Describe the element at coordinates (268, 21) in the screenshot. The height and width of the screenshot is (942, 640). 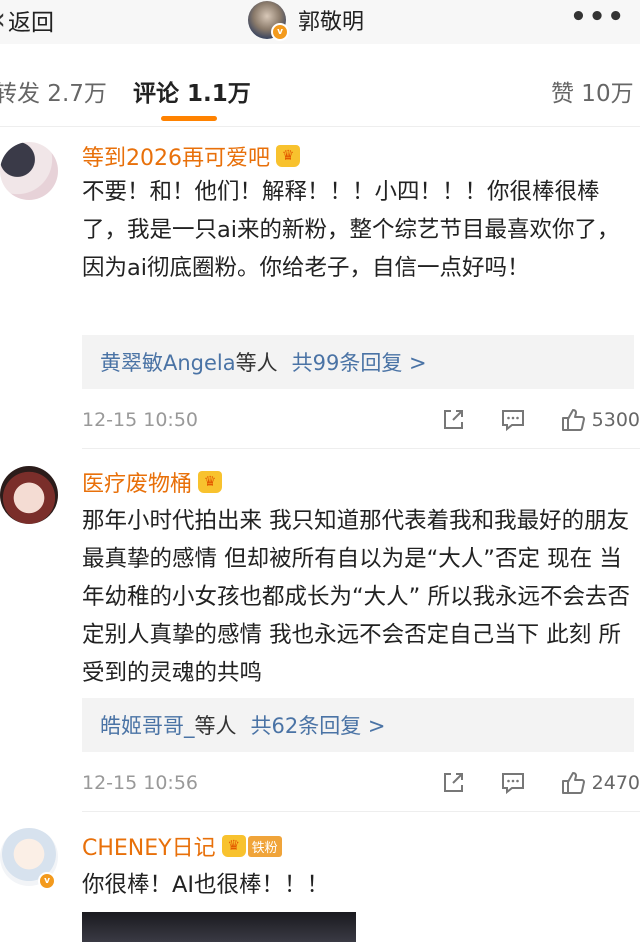
I see `avatar: v` at that location.